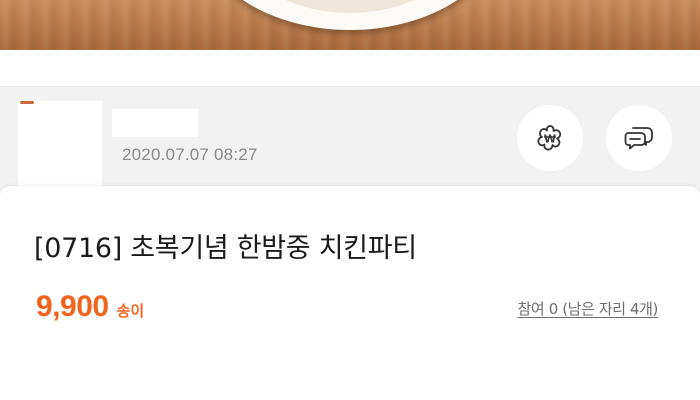  What do you see at coordinates (155, 123) in the screenshot?
I see `author-name-redacted` at bounding box center [155, 123].